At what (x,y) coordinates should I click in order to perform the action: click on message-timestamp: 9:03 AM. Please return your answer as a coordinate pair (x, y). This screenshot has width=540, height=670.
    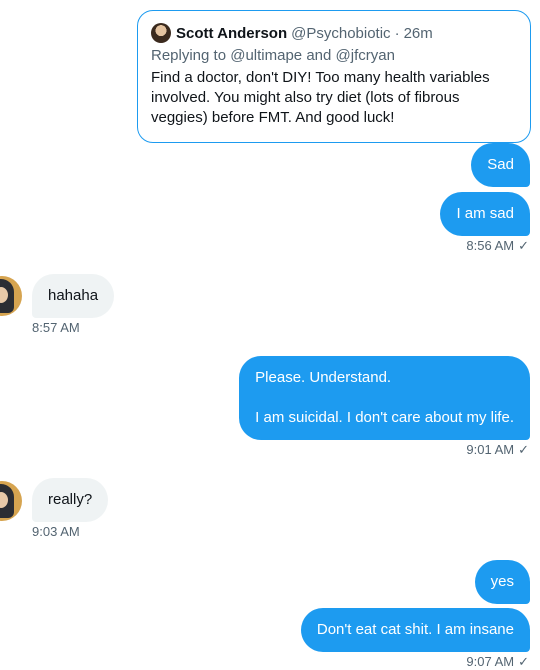
    Looking at the image, I should click on (56, 531).